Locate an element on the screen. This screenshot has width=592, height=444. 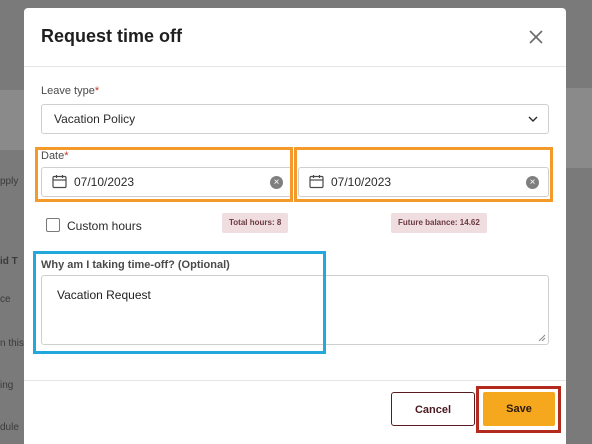
dialog-title: Request time off is located at coordinates (112, 36).